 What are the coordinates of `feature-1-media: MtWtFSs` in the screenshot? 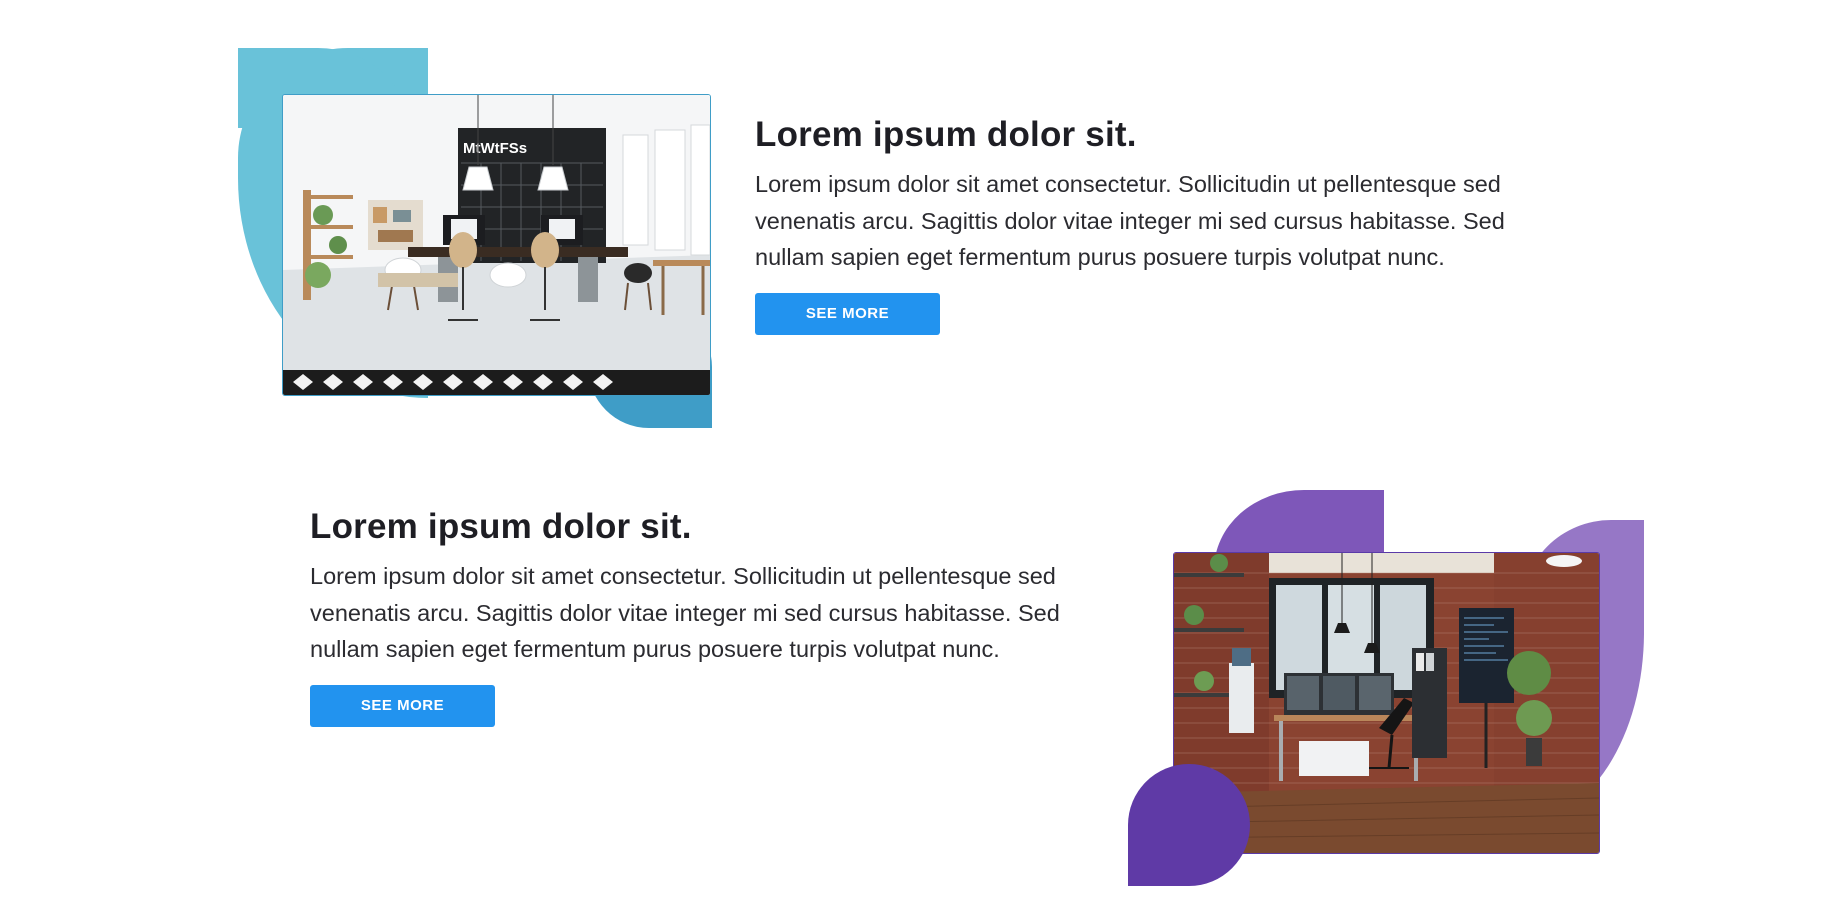 It's located at (475, 238).